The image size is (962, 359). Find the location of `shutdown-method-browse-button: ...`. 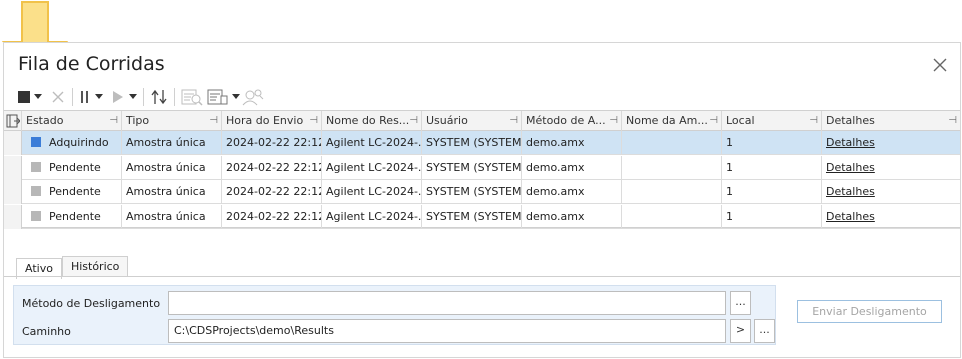

shutdown-method-browse-button: ... is located at coordinates (740, 303).